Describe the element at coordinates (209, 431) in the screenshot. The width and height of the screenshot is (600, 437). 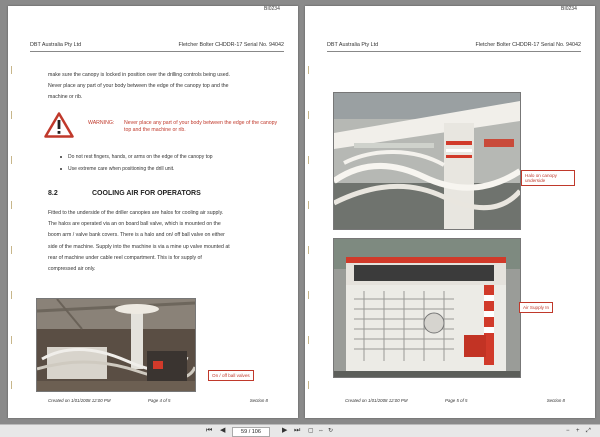
I see `first-page-button: ⏮` at that location.